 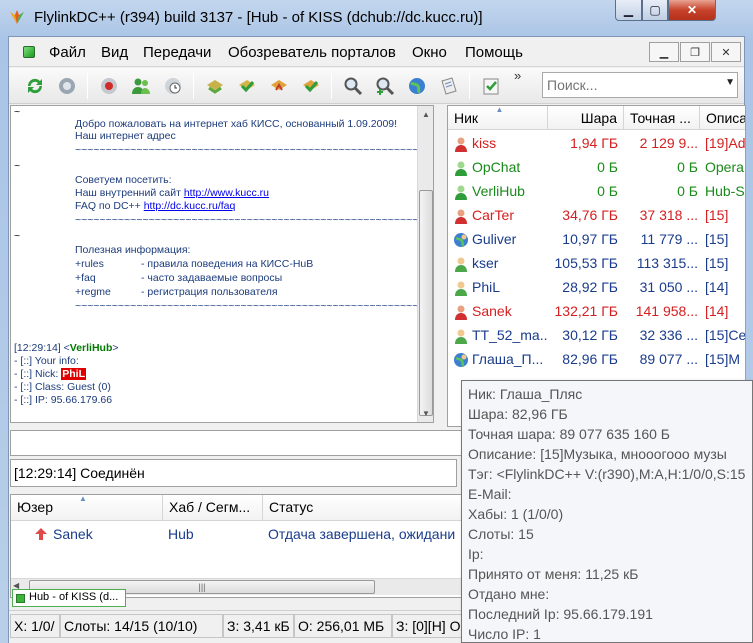 I want to click on transfer-hub: Hub, so click(x=181, y=534).